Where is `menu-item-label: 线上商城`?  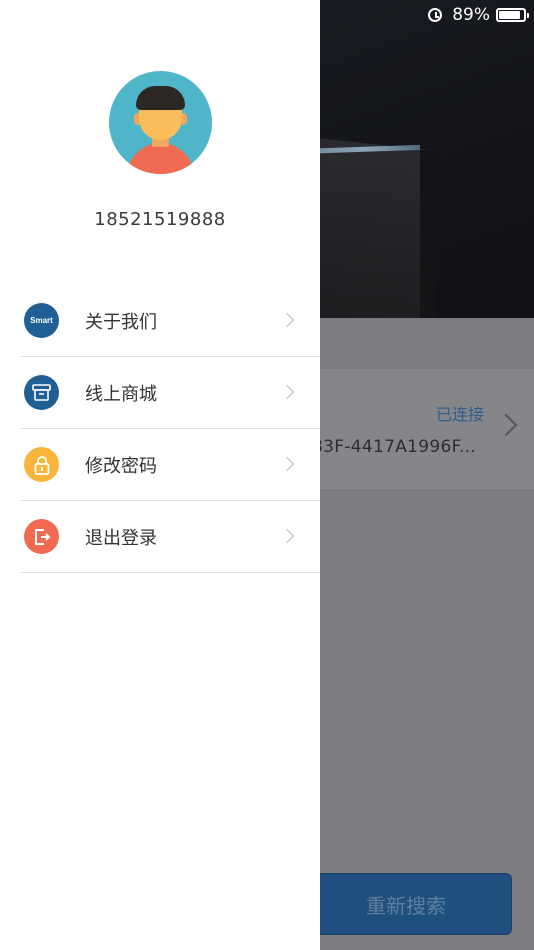
menu-item-label: 线上商城 is located at coordinates (121, 394).